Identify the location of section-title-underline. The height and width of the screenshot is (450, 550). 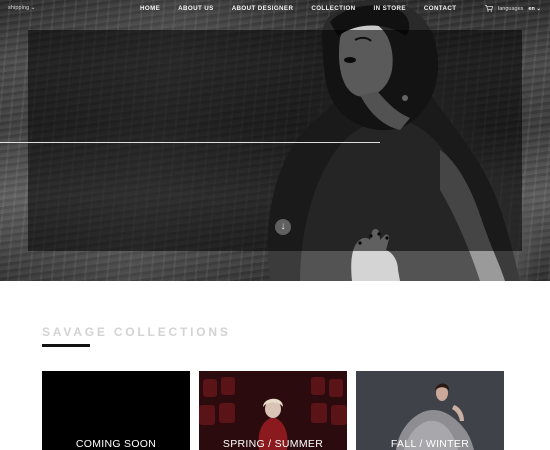
(66, 345).